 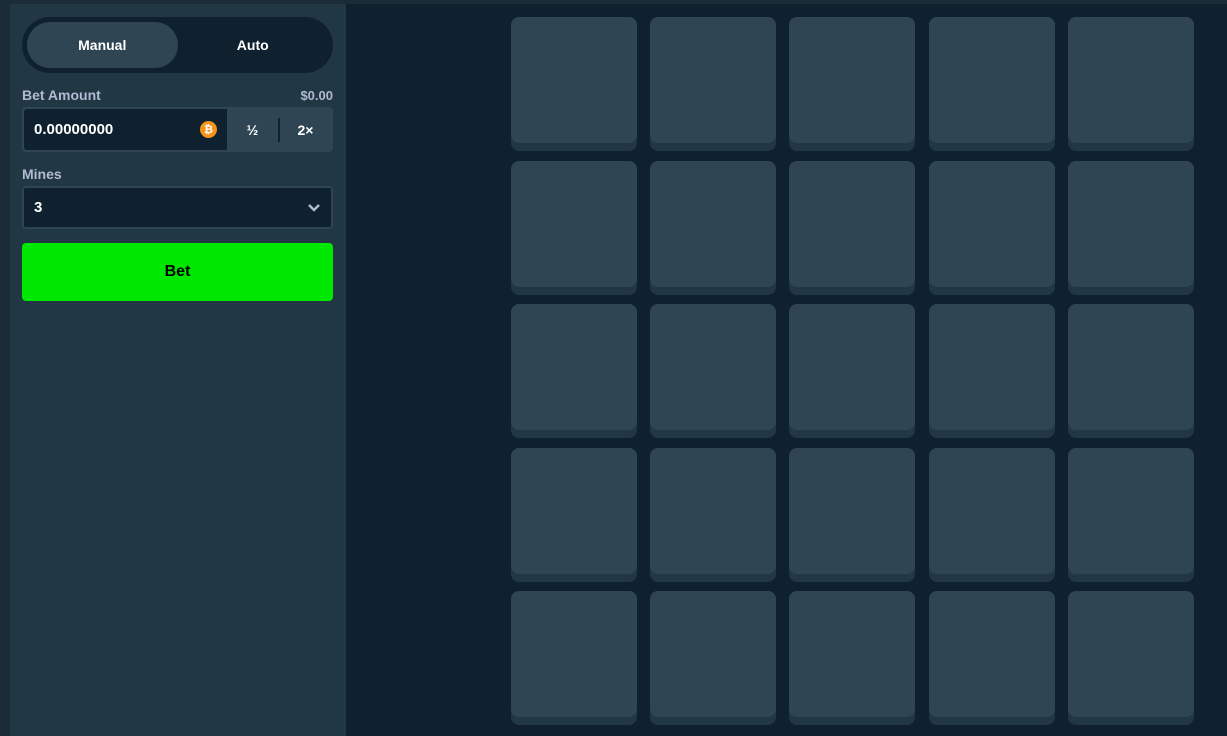 I want to click on bet-amount-usd: $0.00, so click(x=316, y=95).